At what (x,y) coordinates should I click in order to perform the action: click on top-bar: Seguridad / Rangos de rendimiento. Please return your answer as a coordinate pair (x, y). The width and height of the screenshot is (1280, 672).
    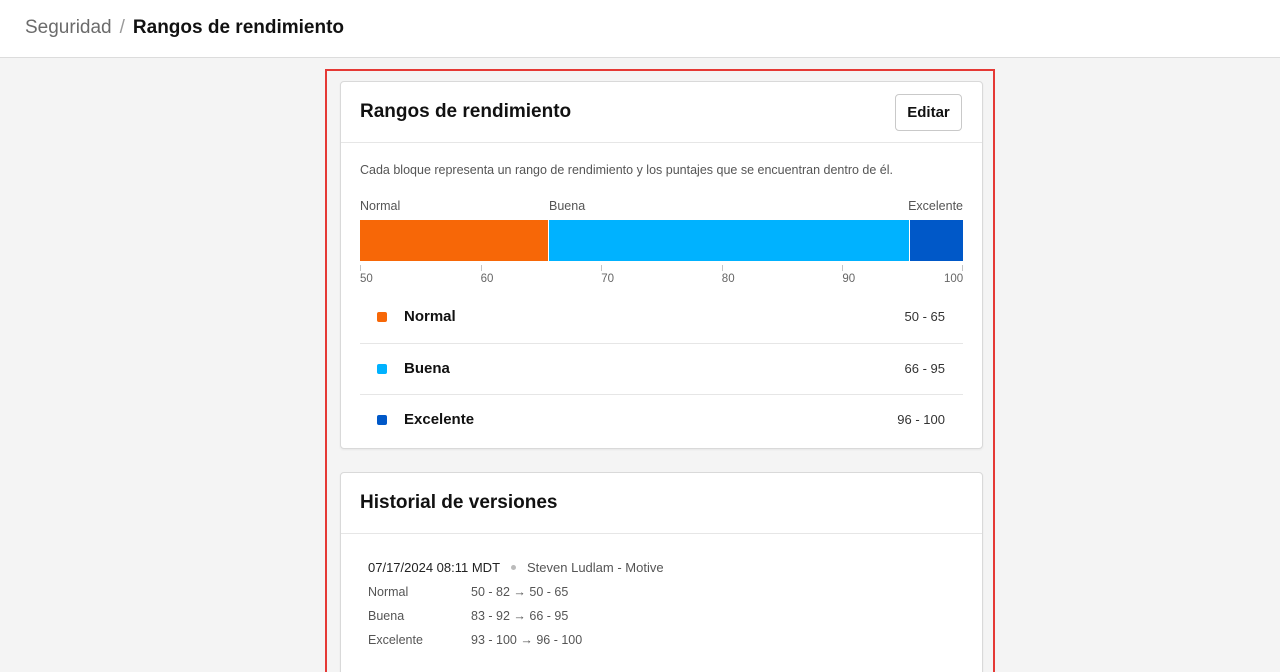
    Looking at the image, I should click on (640, 29).